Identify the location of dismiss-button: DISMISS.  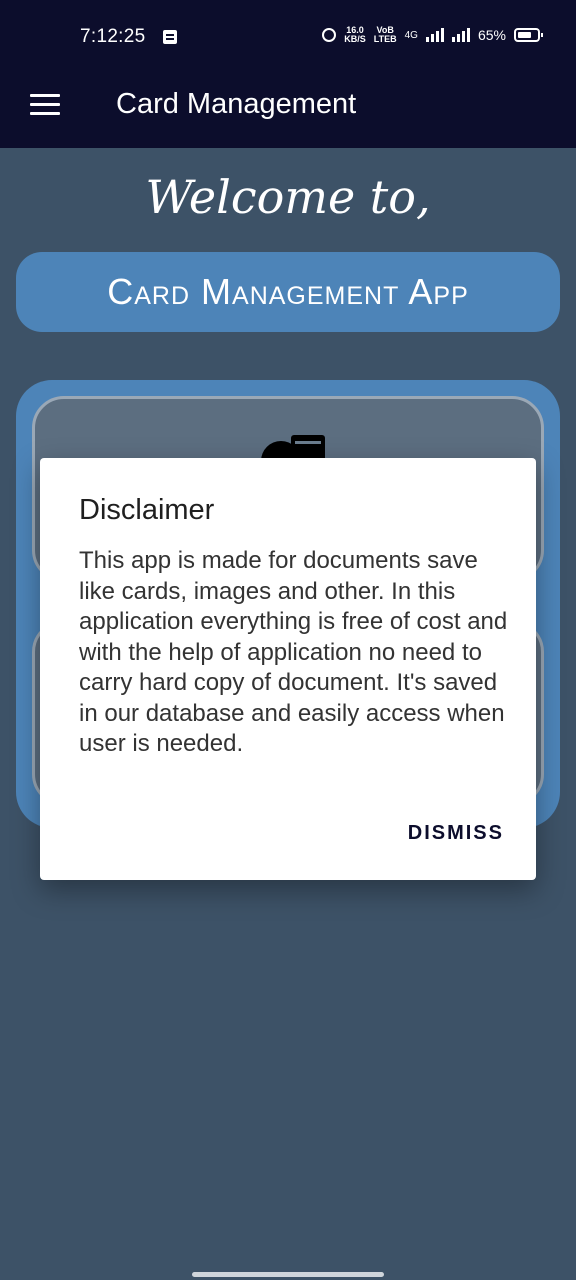
(456, 833).